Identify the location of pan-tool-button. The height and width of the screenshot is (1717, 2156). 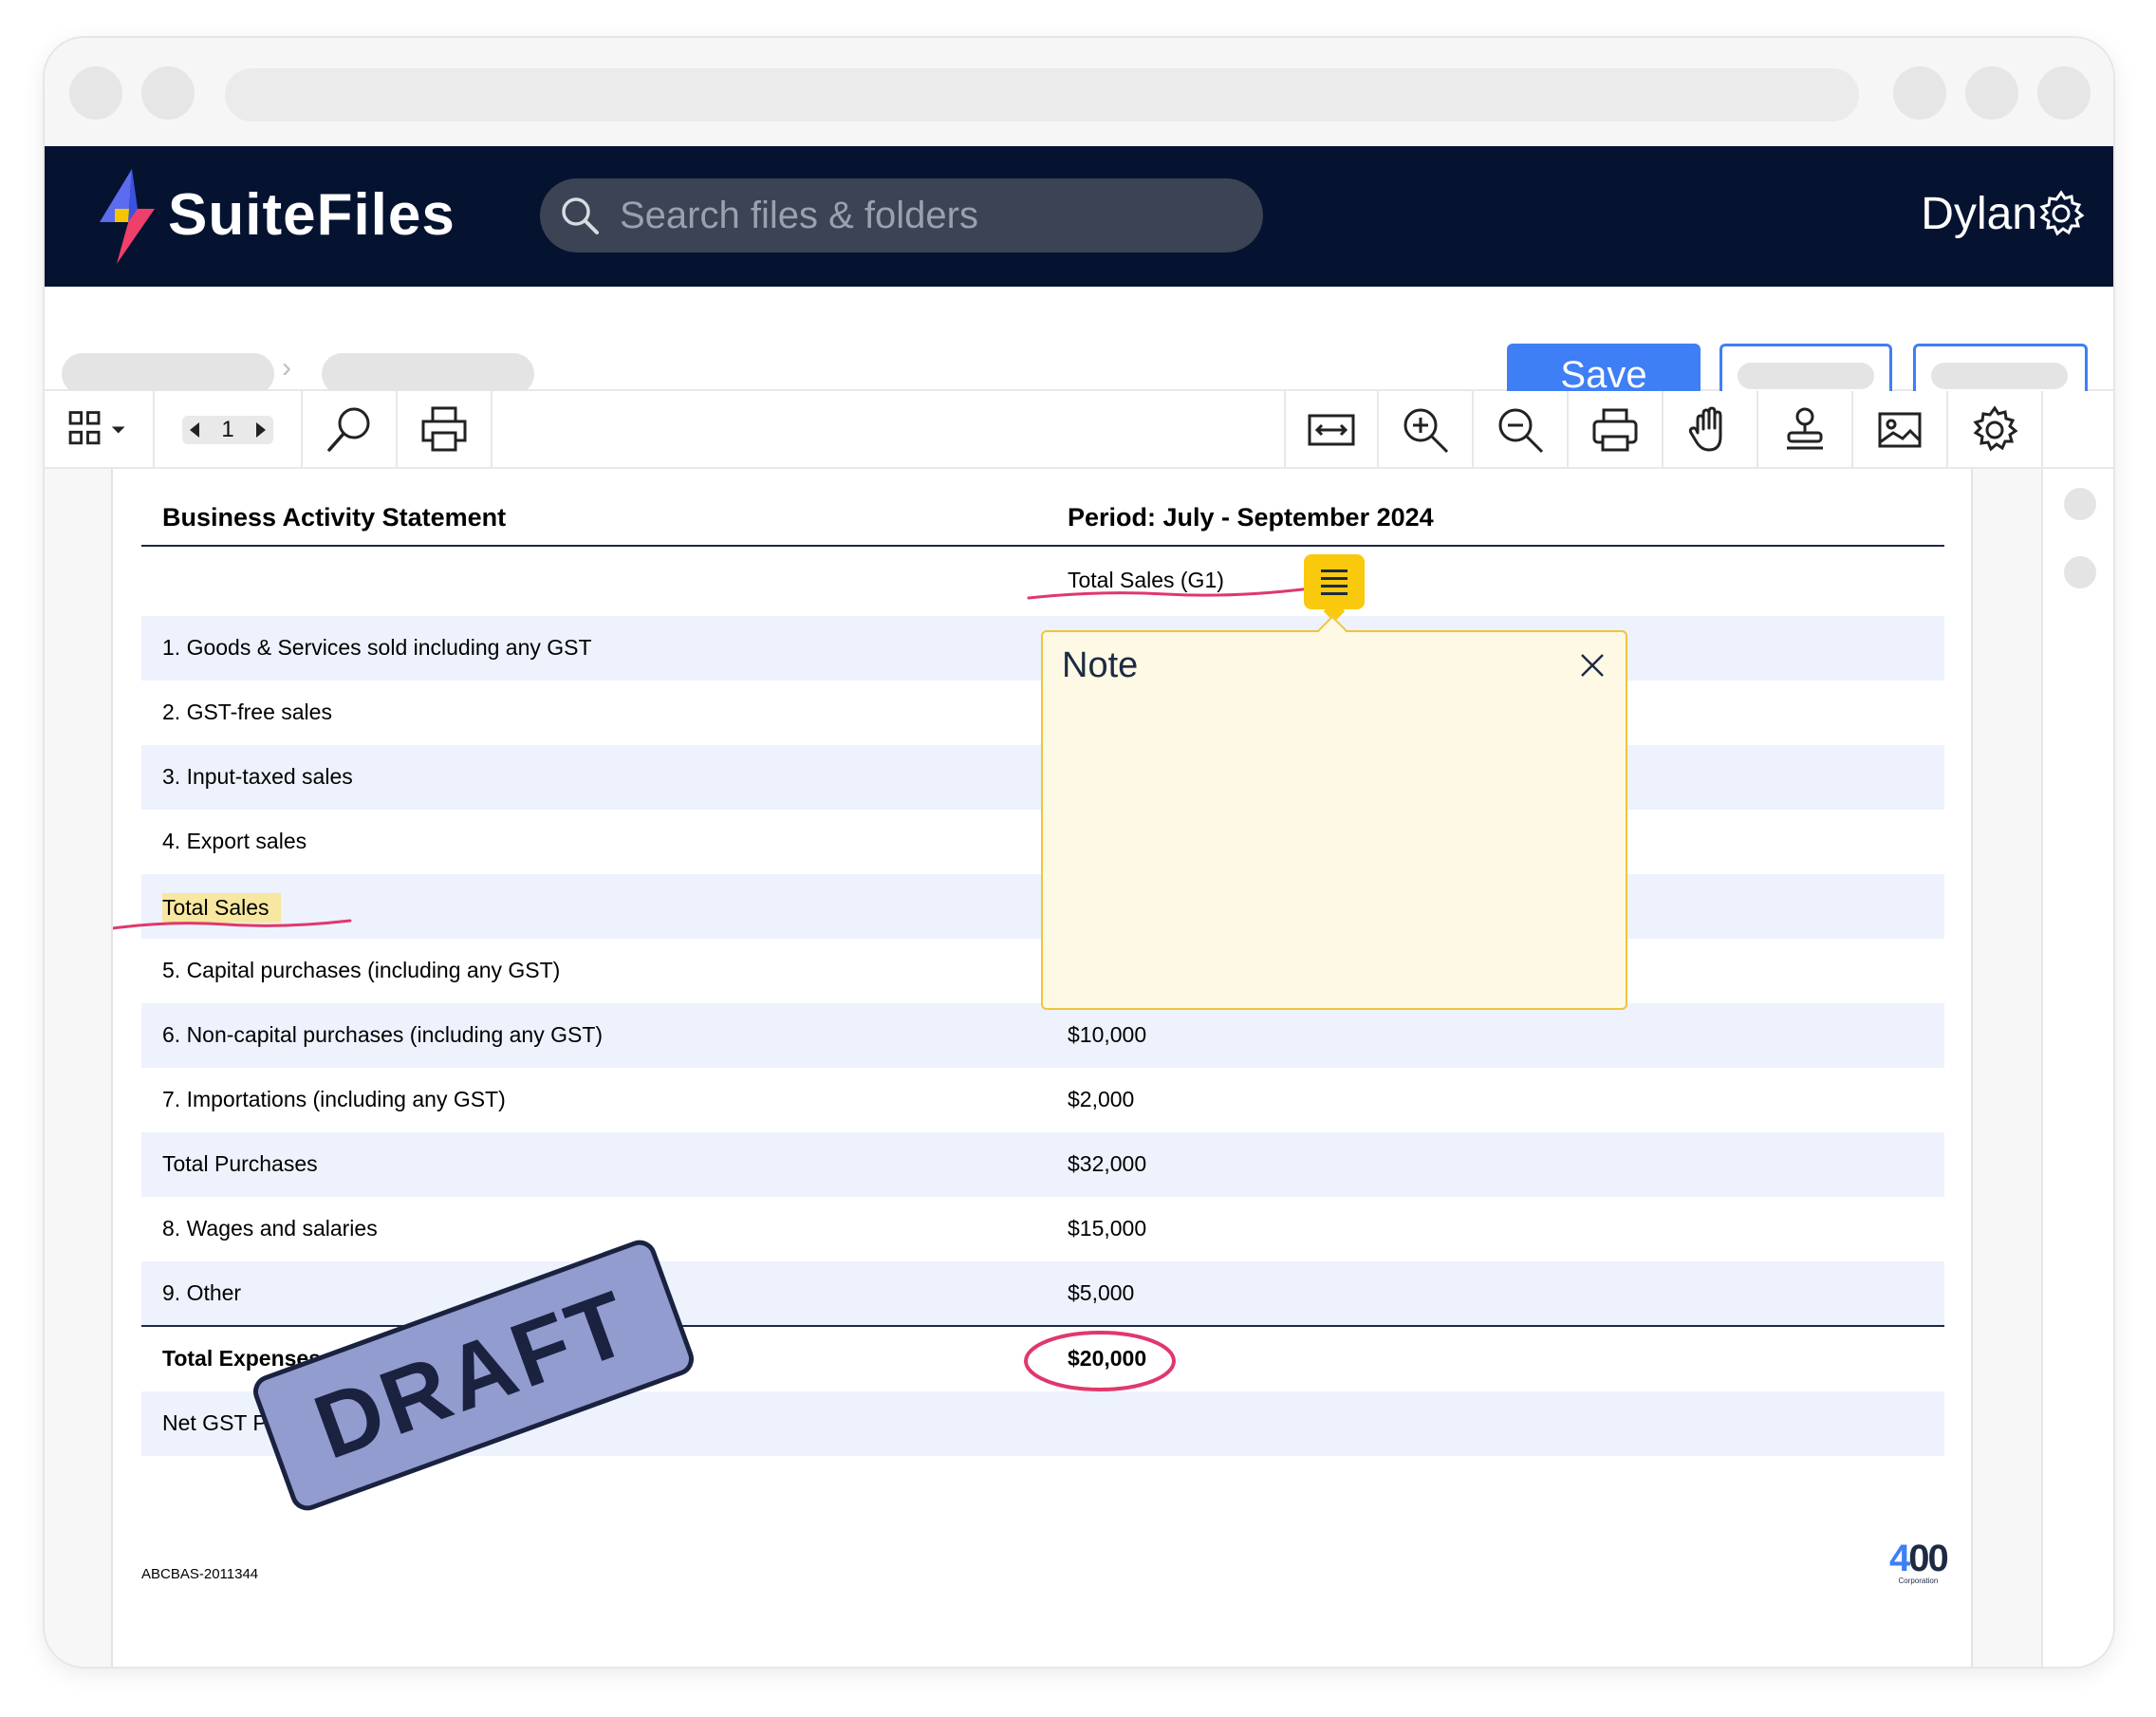
(1710, 430).